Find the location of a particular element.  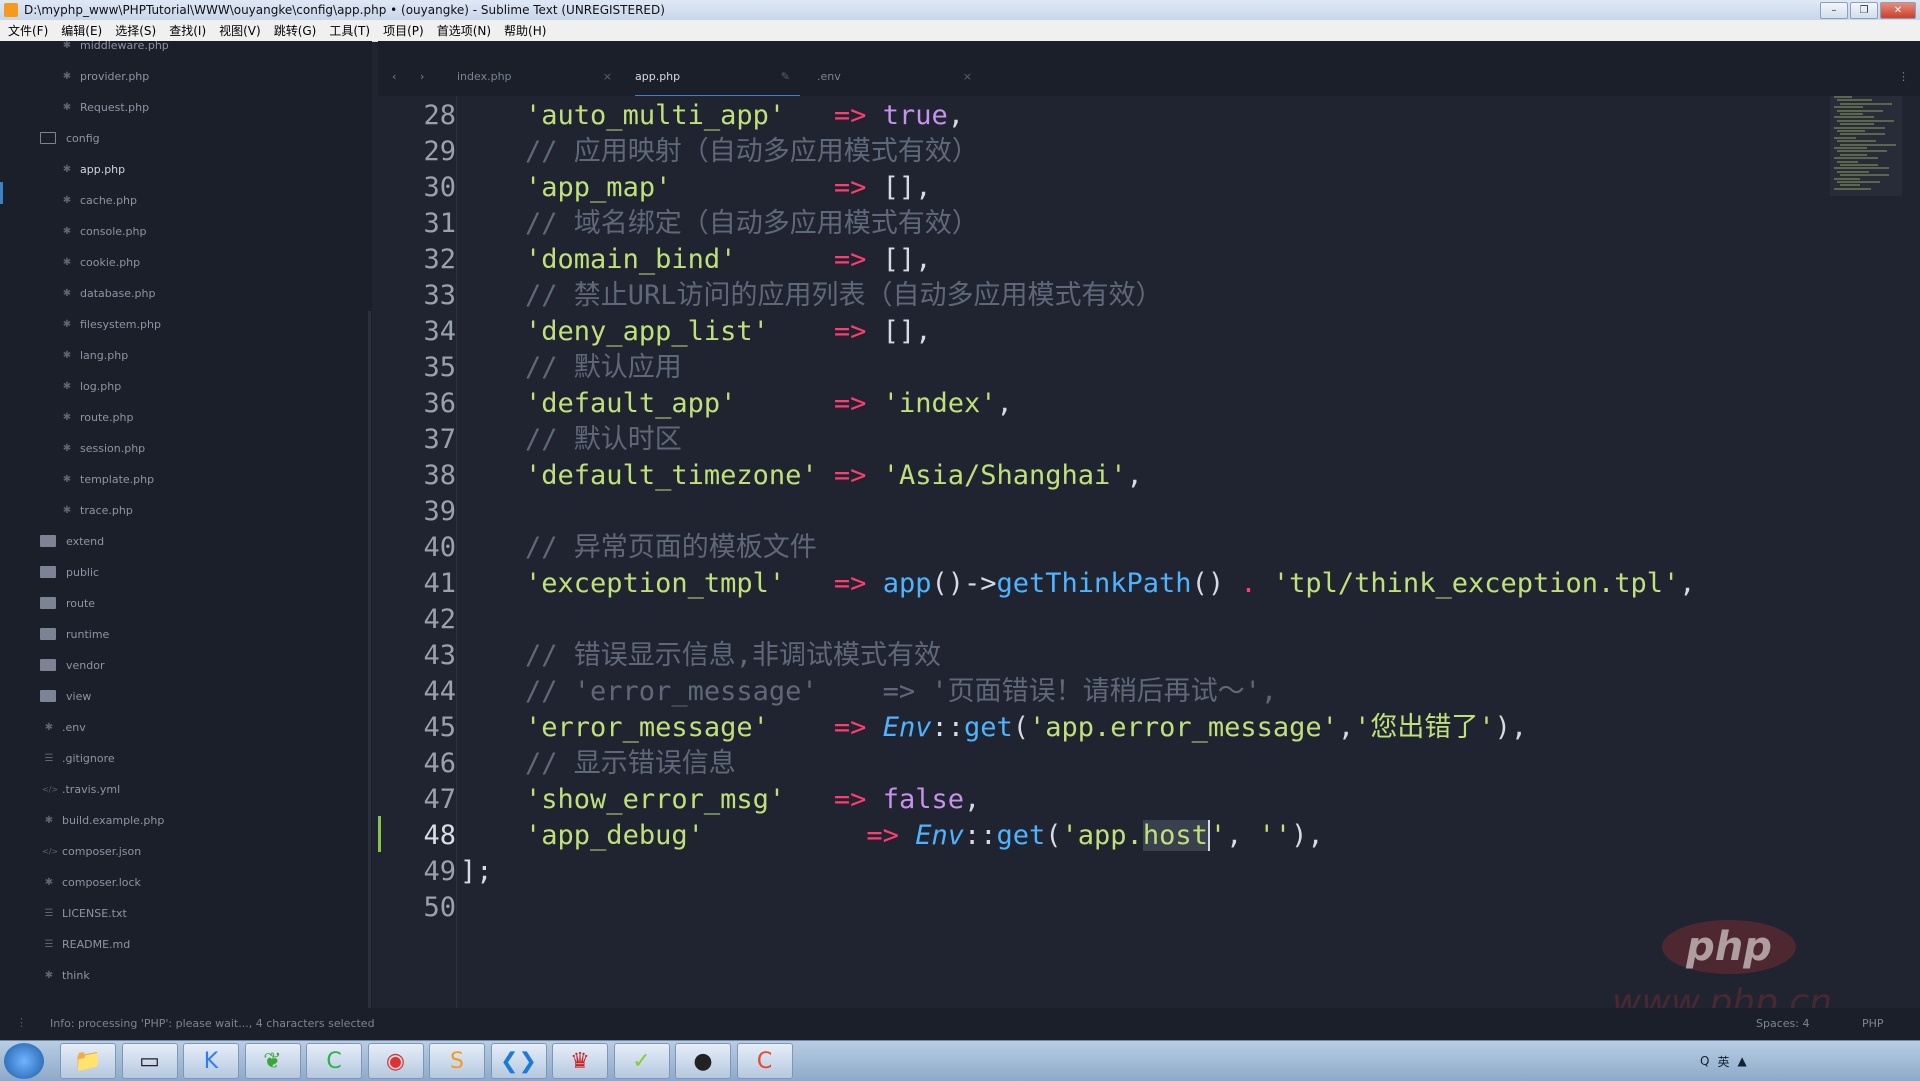

taskbar-sublime-text-icon: S is located at coordinates (457, 1061).